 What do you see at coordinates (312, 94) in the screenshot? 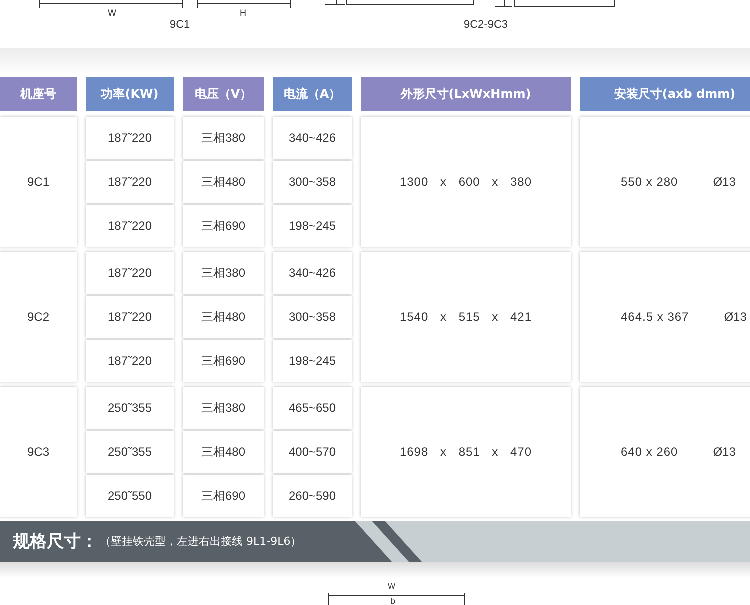
I see `column-header: 电流（A）` at bounding box center [312, 94].